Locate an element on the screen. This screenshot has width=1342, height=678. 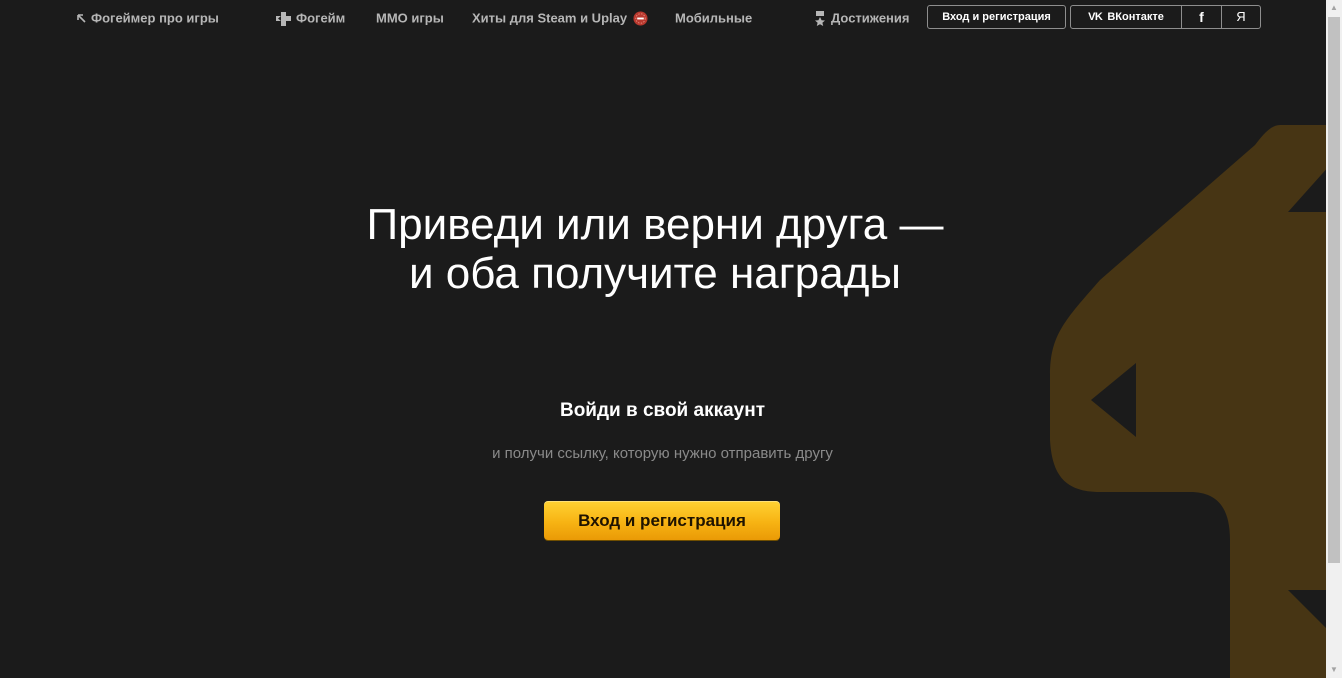
hero-title-line-1: Приведи или верни друга — is located at coordinates (655, 224).